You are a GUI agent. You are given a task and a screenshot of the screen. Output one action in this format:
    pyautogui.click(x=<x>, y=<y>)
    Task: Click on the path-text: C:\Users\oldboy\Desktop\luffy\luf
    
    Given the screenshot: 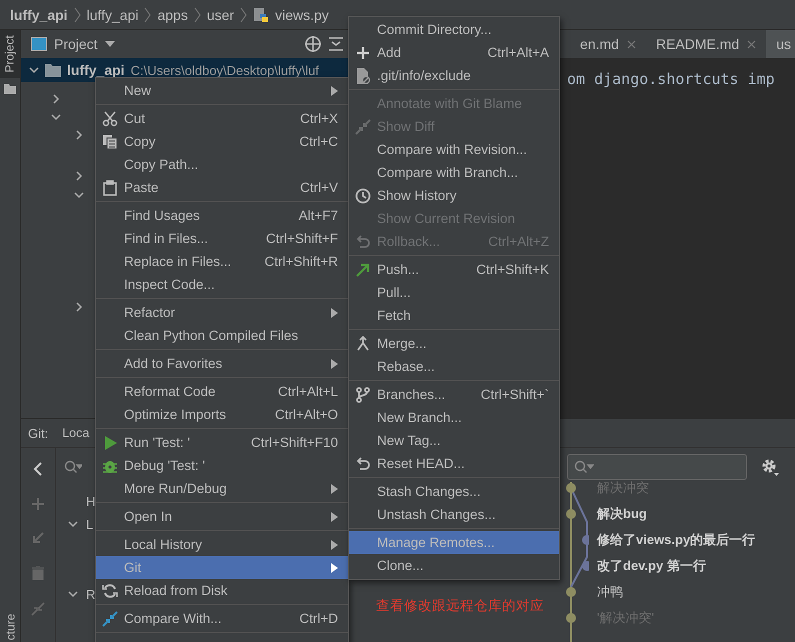 What is the action you would take?
    pyautogui.click(x=224, y=70)
    